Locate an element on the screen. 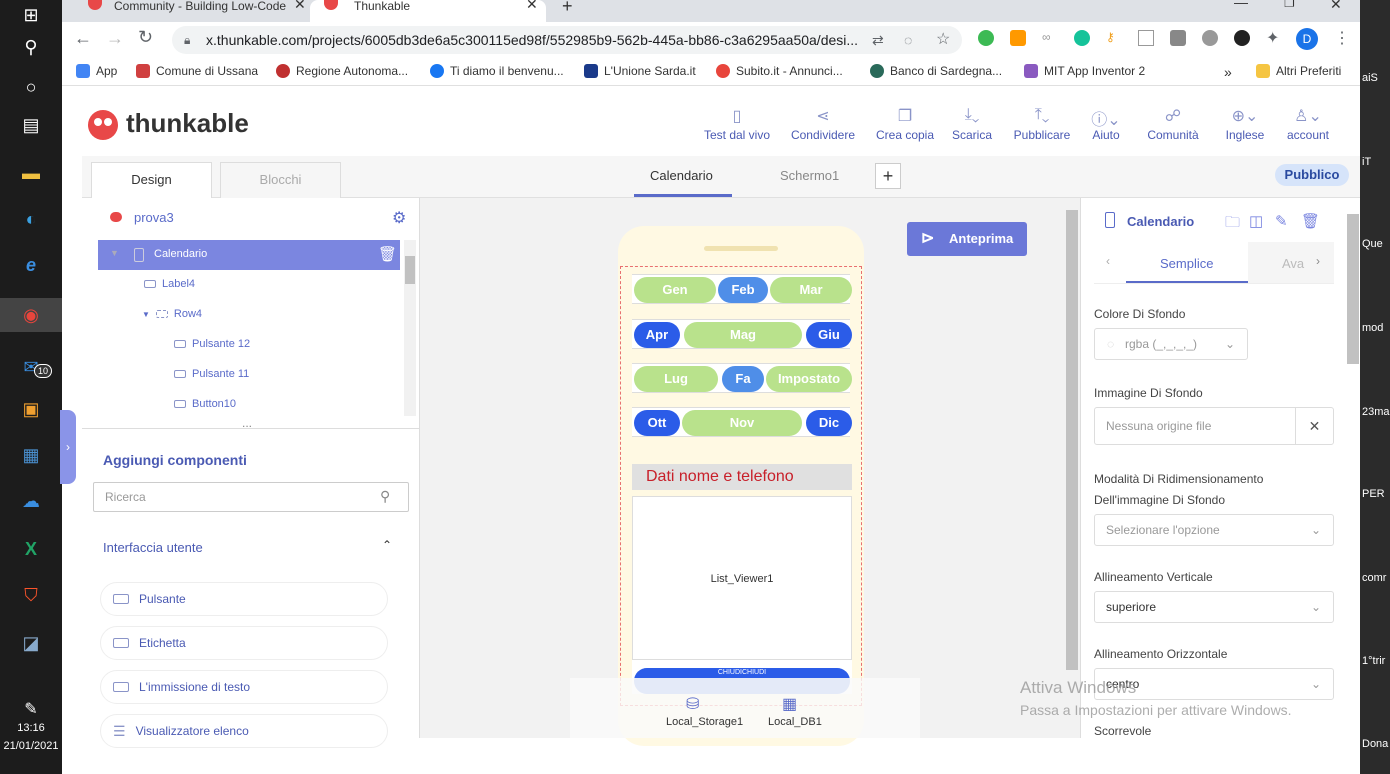  properties-scrollbar is located at coordinates (1353, 289).